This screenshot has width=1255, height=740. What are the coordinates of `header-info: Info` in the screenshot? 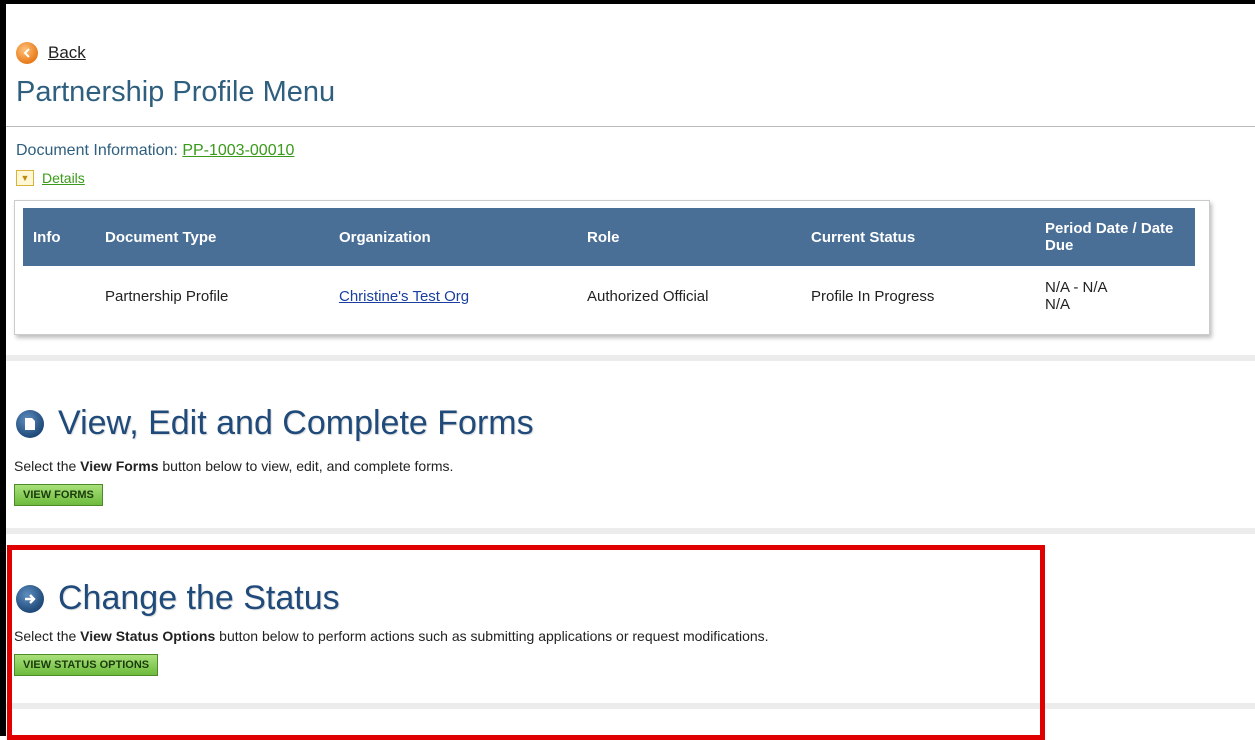 It's located at (59, 237).